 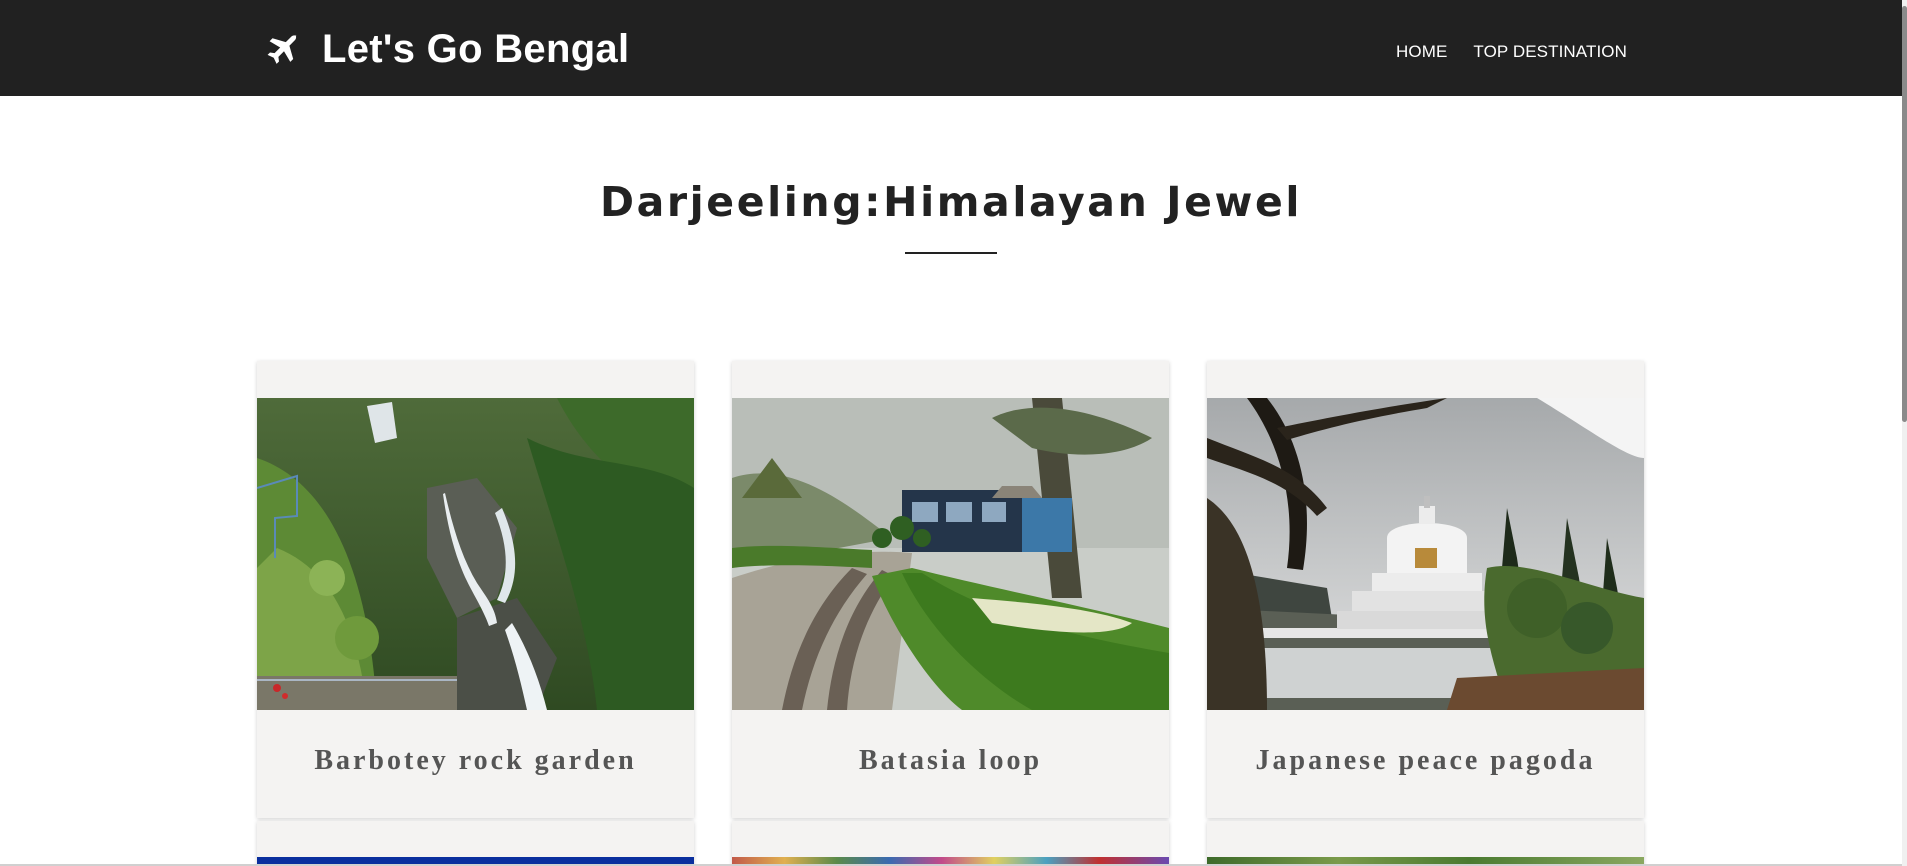 I want to click on card-title: Barbotey rock garden, so click(x=475, y=760).